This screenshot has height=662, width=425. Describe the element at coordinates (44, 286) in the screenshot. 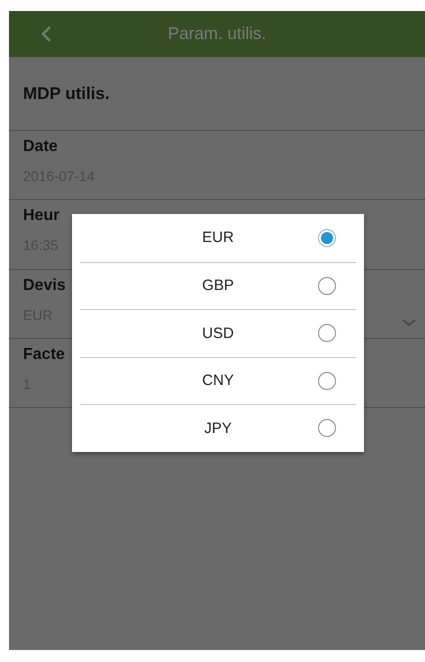

I see `field-label: Devis` at that location.